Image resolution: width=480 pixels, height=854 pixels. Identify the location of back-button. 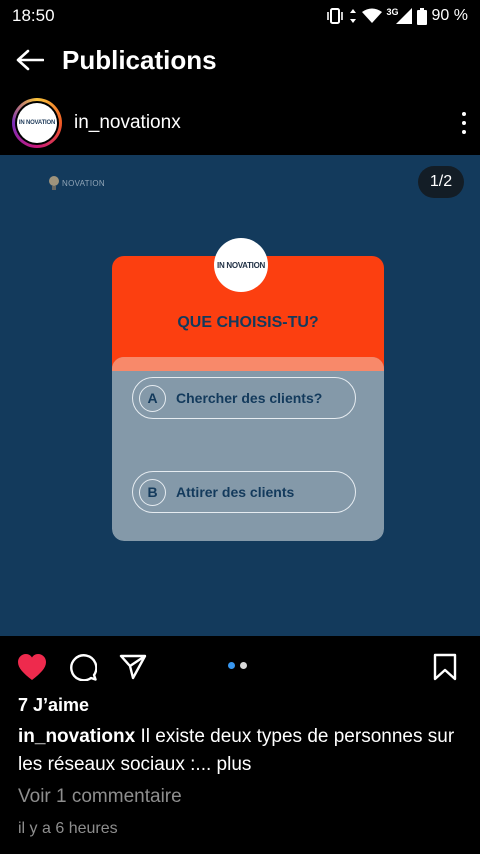
(30, 60).